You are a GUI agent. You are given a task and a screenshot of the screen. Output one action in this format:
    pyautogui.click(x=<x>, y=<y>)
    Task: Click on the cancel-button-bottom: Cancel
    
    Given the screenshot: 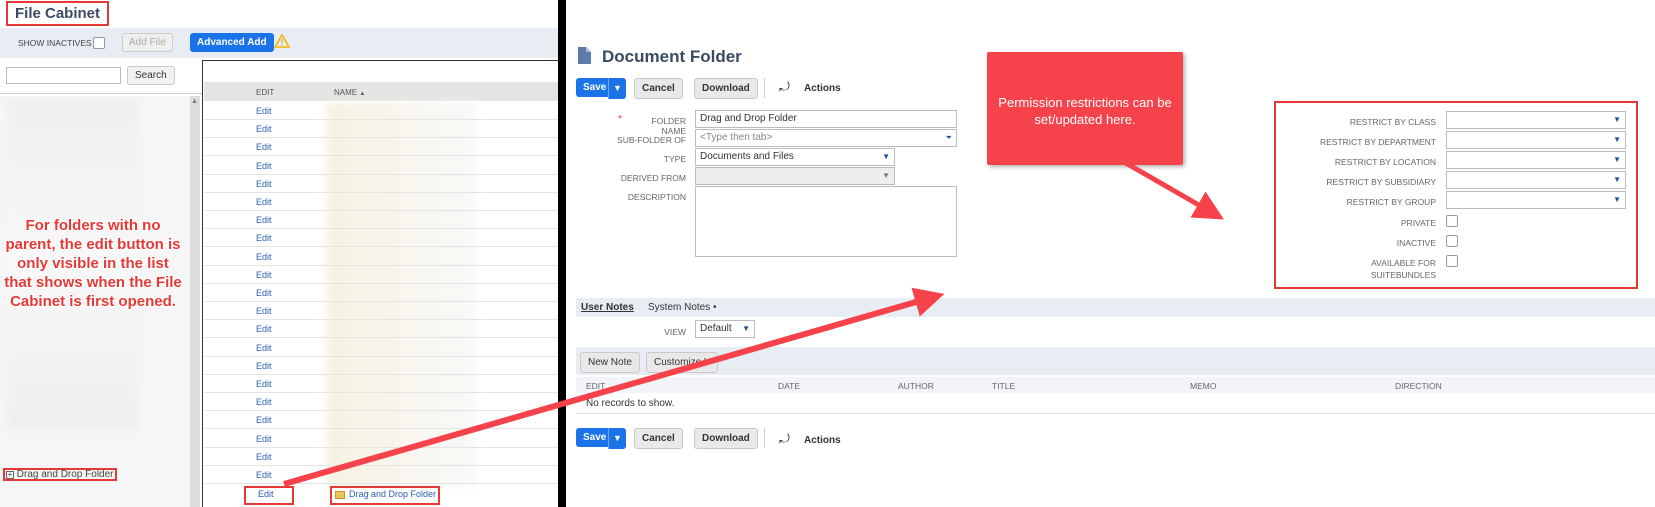 What is the action you would take?
    pyautogui.click(x=658, y=438)
    